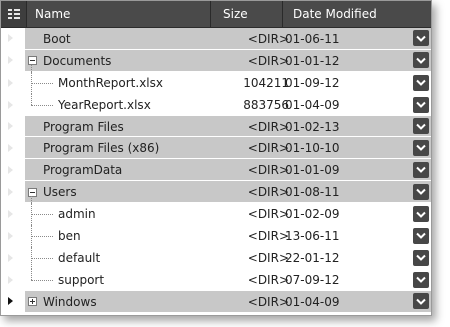  What do you see at coordinates (83, 126) in the screenshot?
I see `cell-name: Program Files` at bounding box center [83, 126].